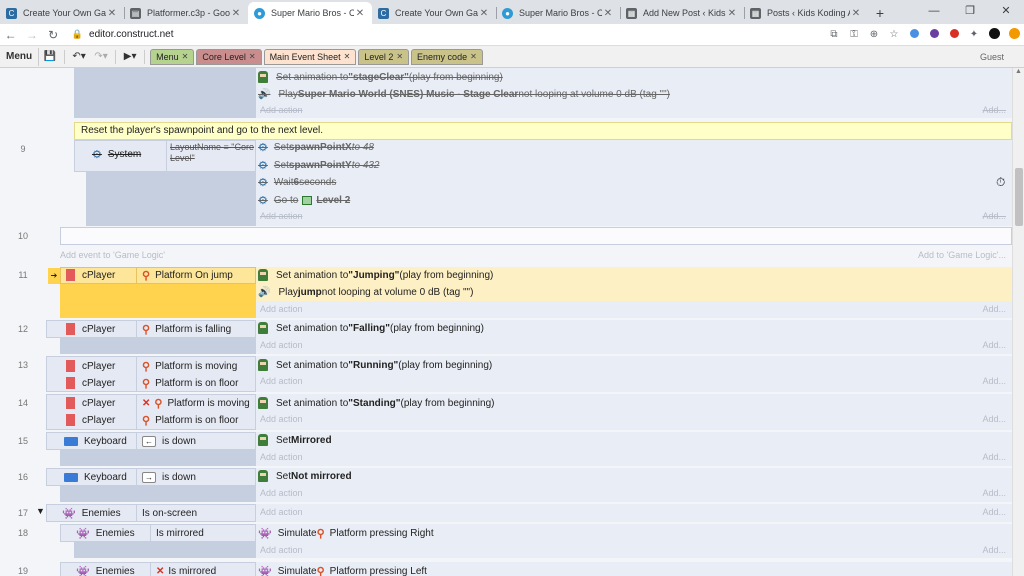  What do you see at coordinates (40, 511) in the screenshot?
I see `collapse-arrow-icon: ▼` at bounding box center [40, 511].